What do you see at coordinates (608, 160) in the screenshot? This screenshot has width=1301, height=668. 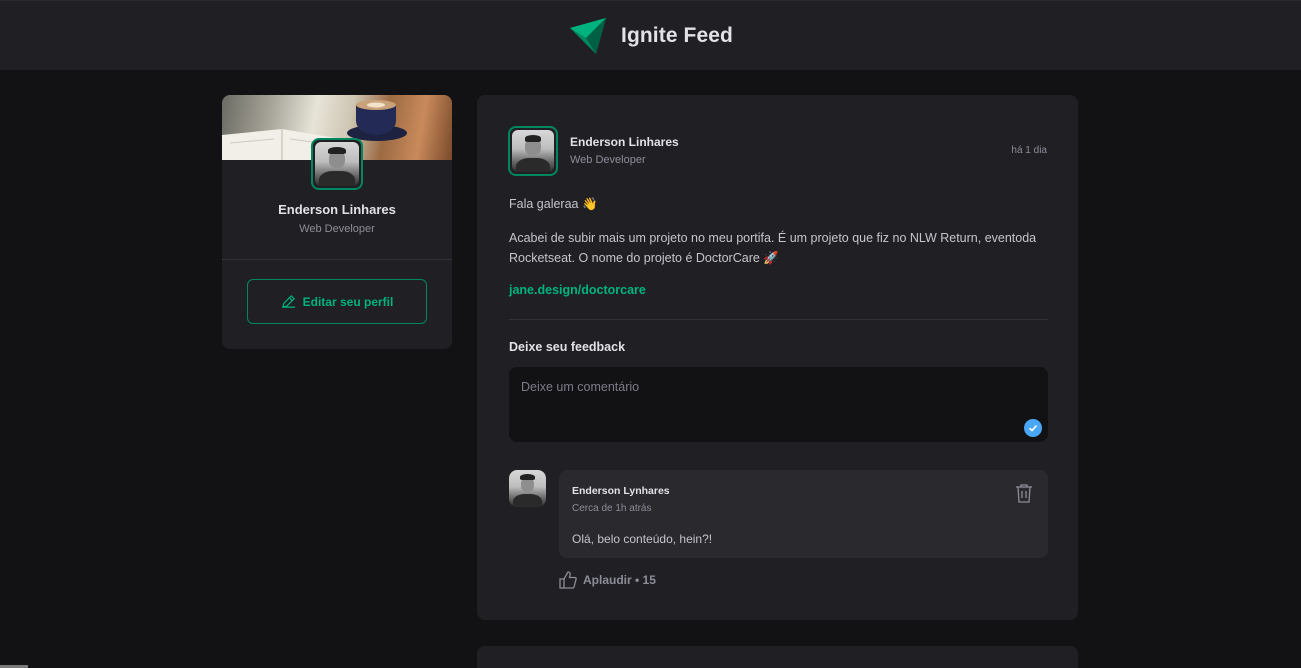 I see `post-author-role: Web Developer` at bounding box center [608, 160].